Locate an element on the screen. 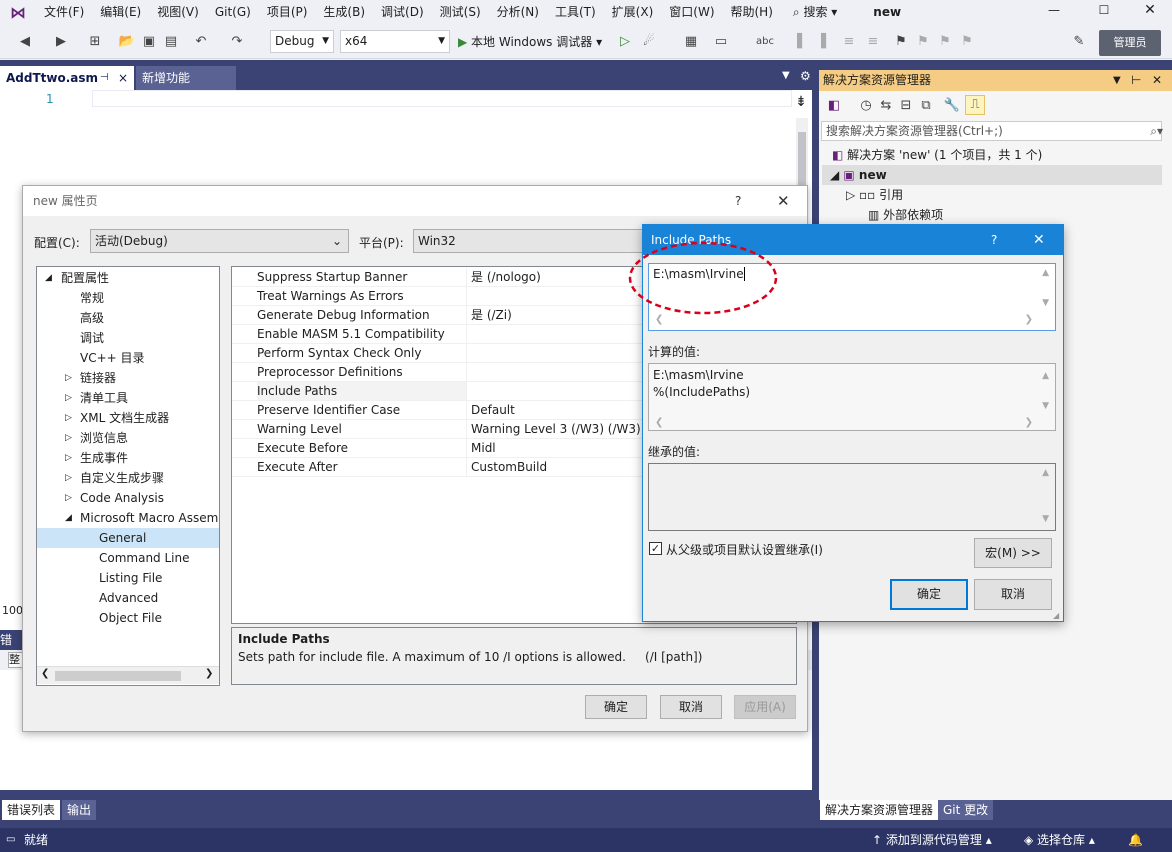 The height and width of the screenshot is (852, 1172). settings-gear-icon: ⚙ is located at coordinates (805, 76).